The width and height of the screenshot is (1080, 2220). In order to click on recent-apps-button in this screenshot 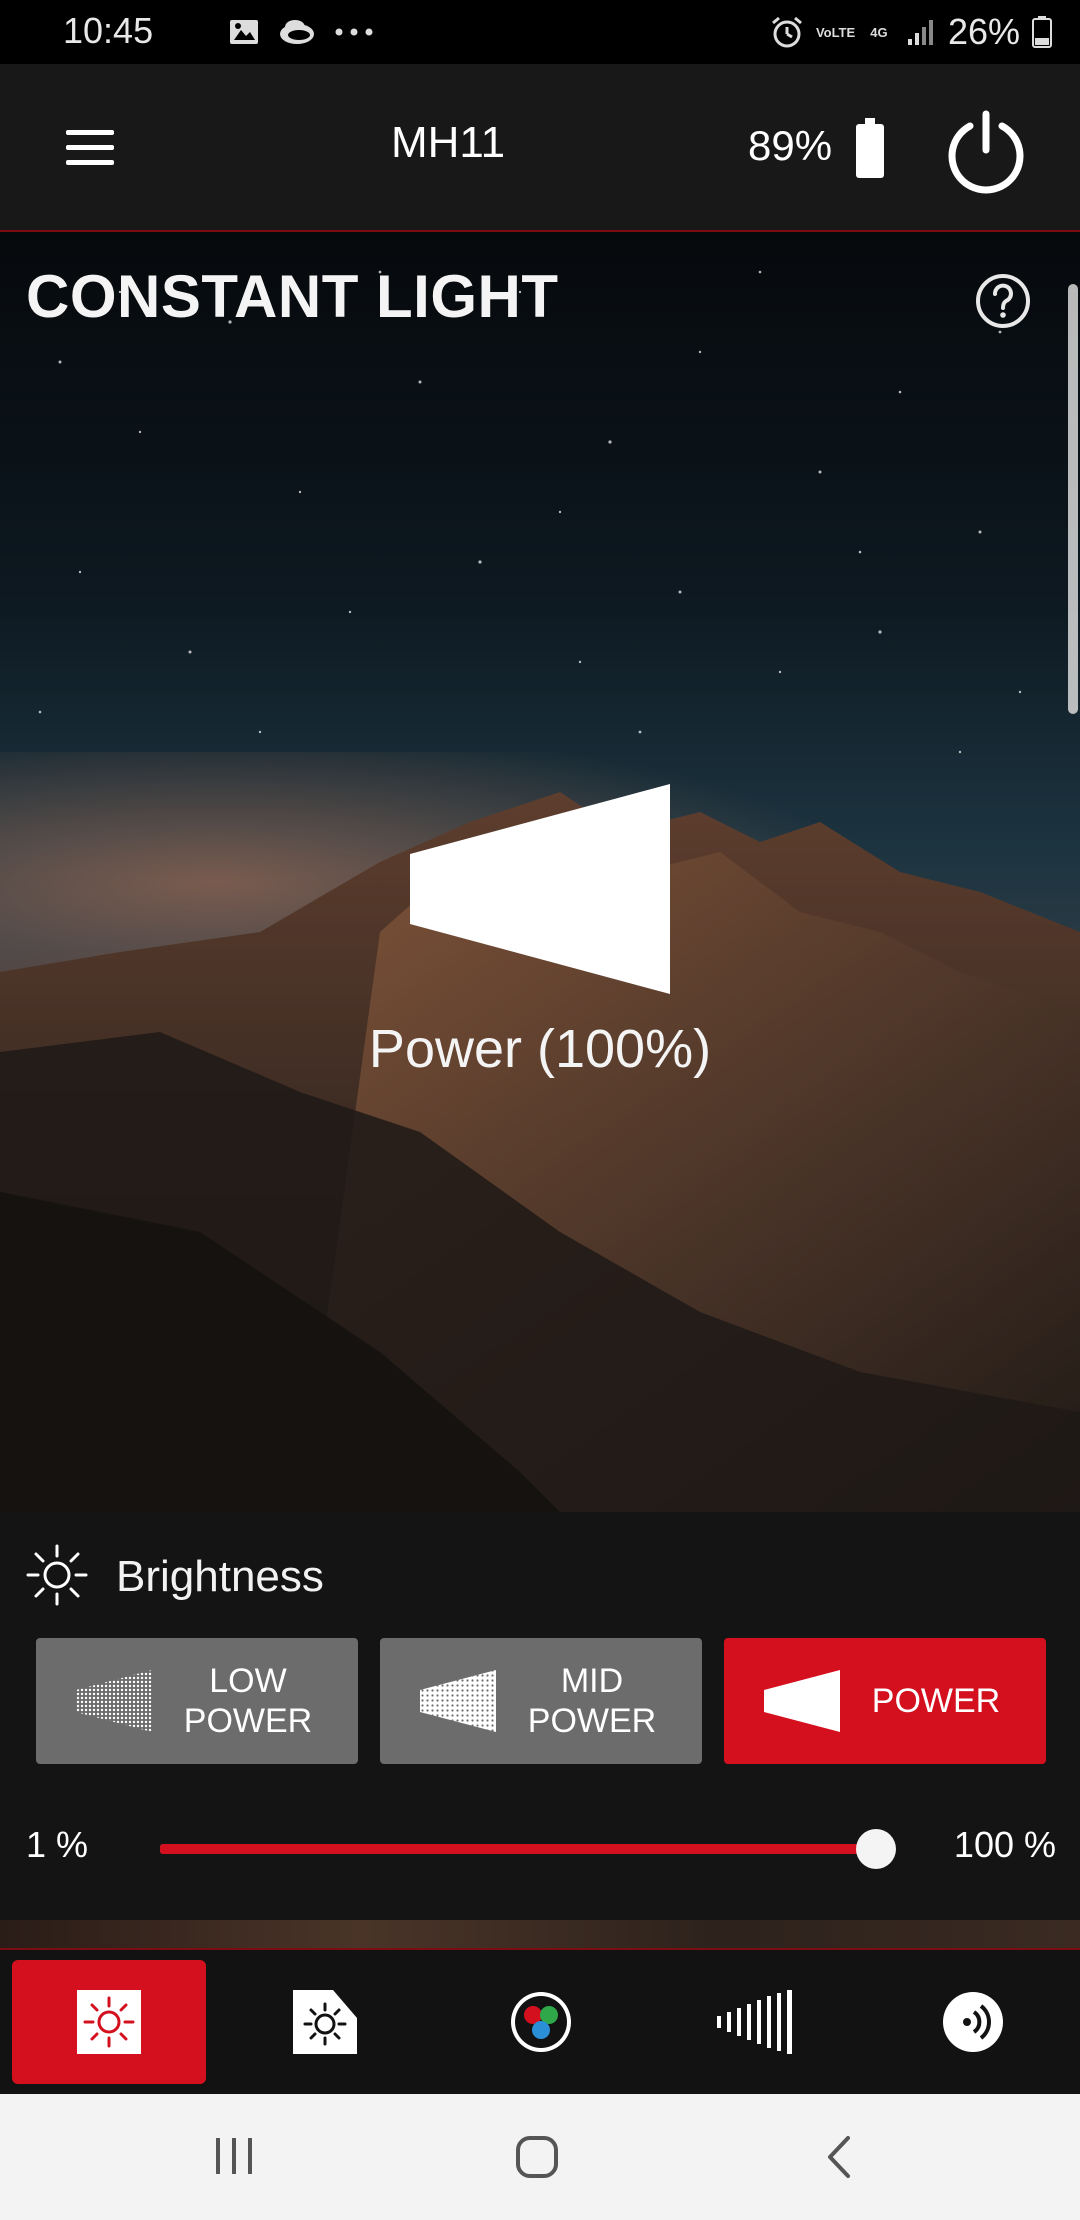, I will do `click(234, 2157)`.